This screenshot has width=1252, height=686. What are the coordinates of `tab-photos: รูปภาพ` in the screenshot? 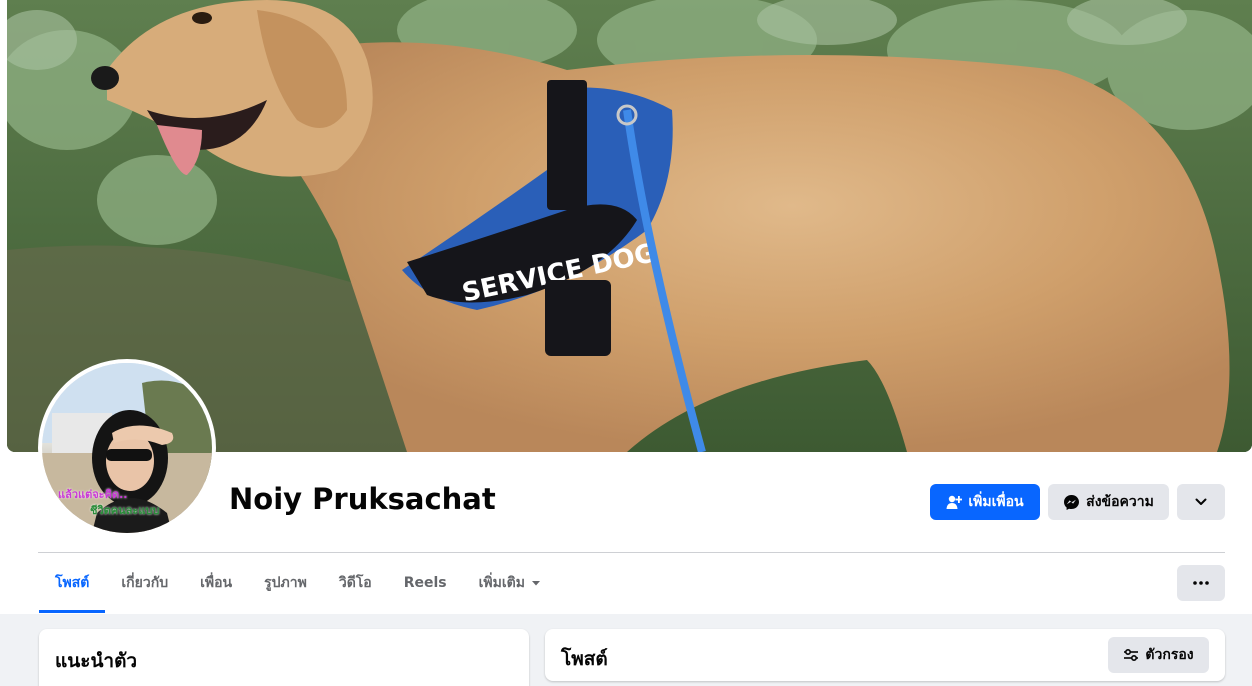 It's located at (285, 583).